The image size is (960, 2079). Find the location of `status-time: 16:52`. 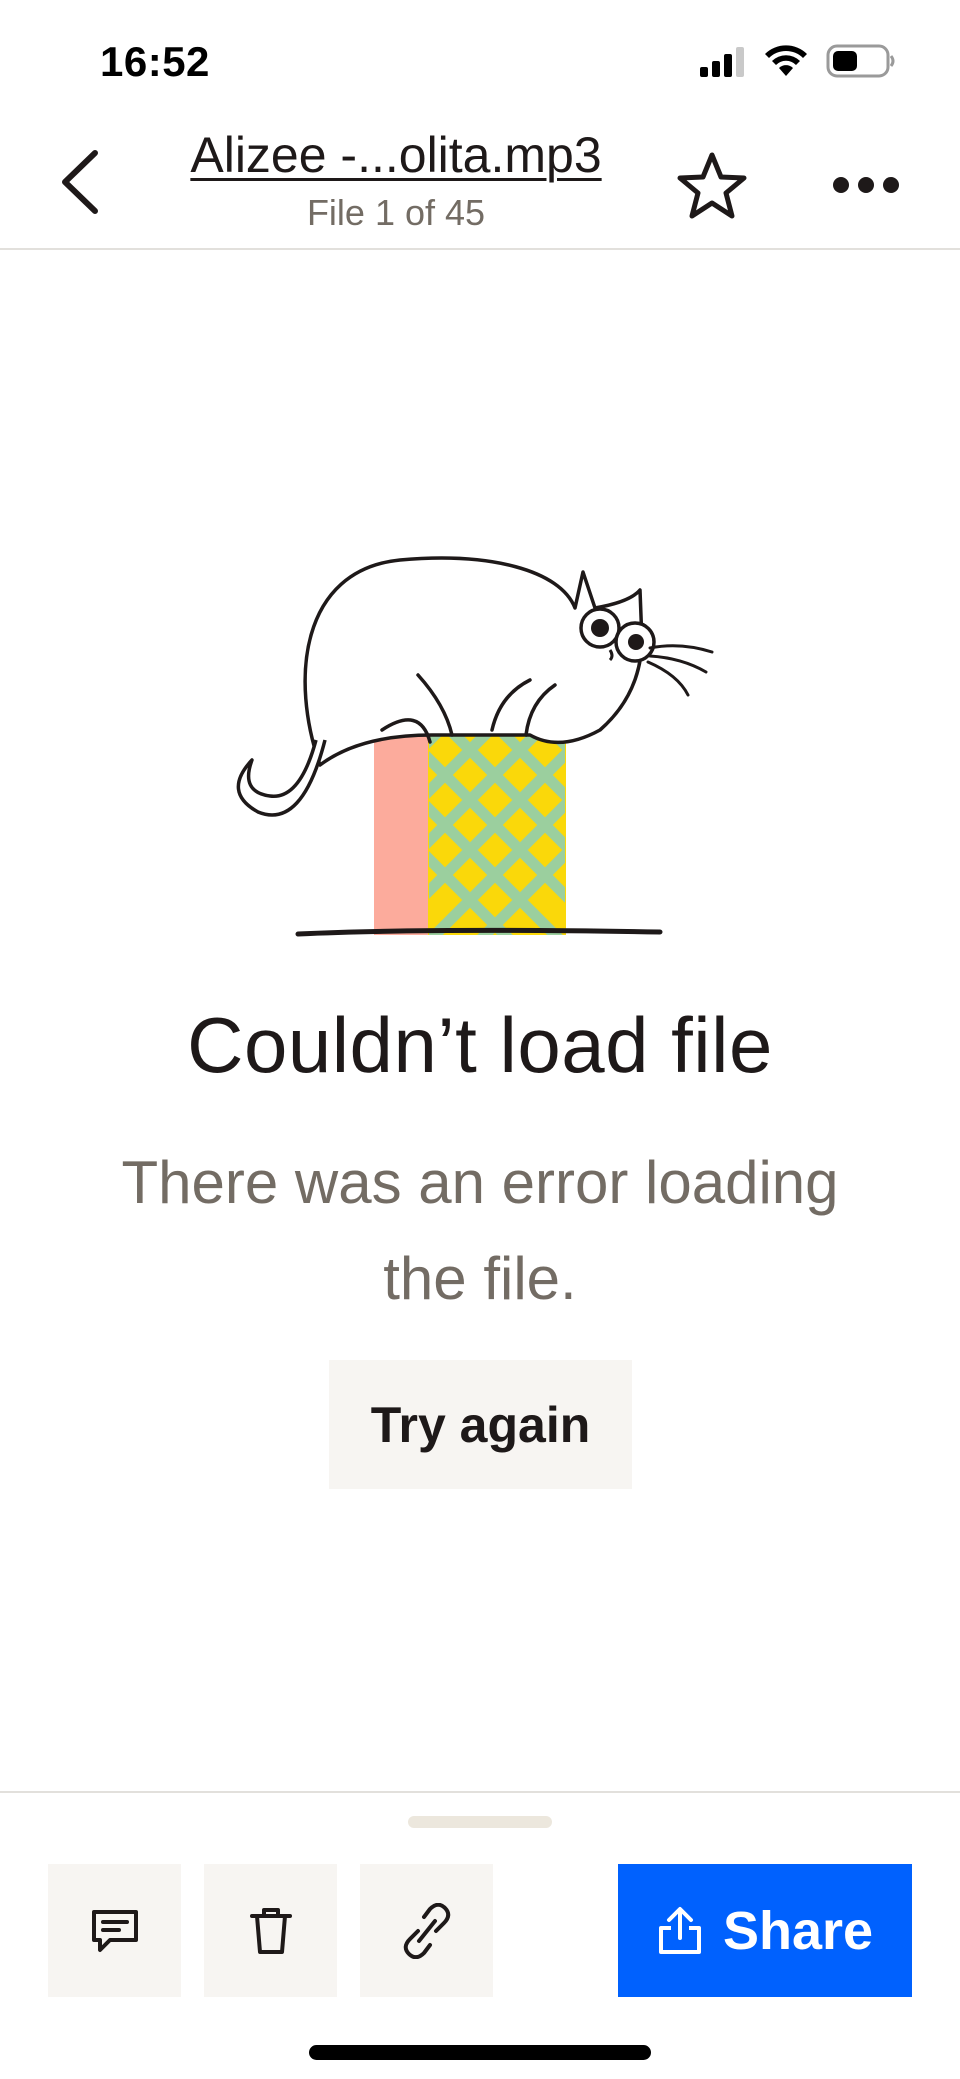

status-time: 16:52 is located at coordinates (155, 61).